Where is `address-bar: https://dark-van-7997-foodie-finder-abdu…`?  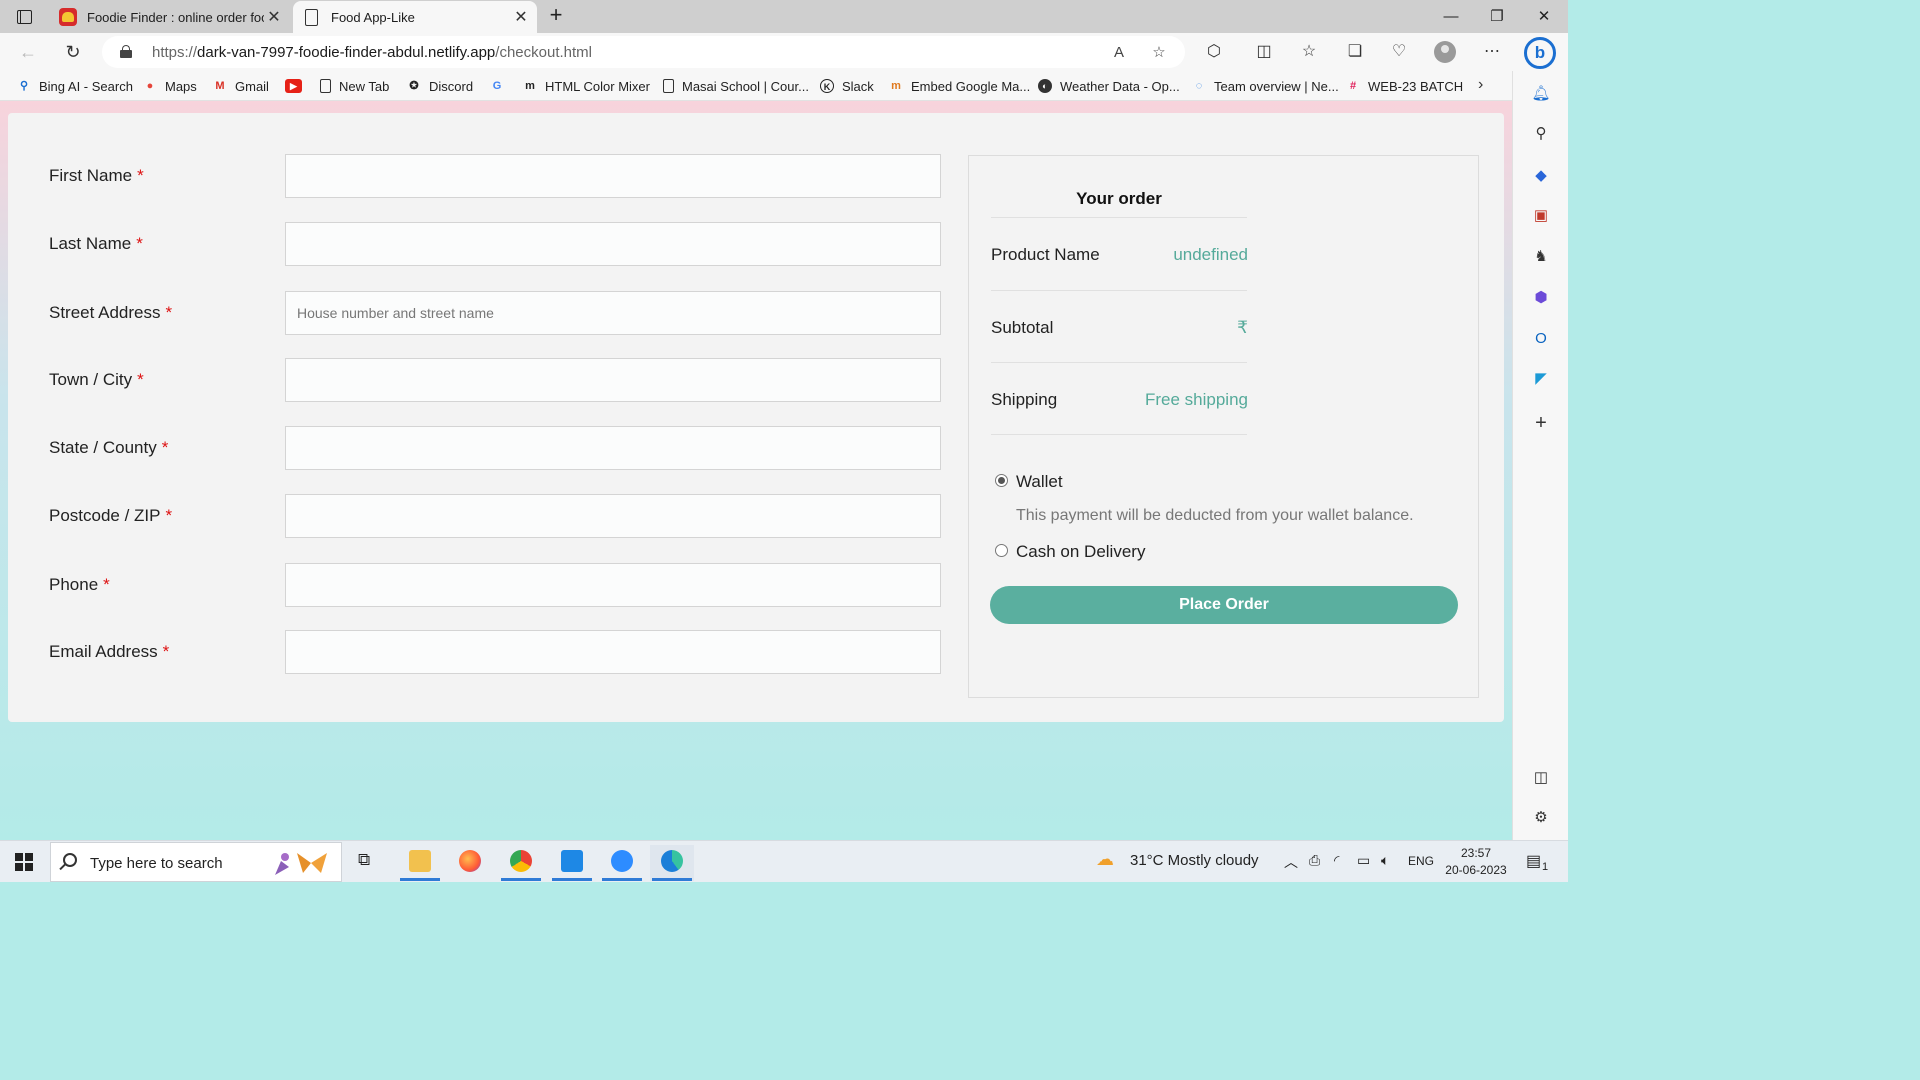
address-bar: https://dark-van-7997-foodie-finder-abdu… is located at coordinates (643, 52).